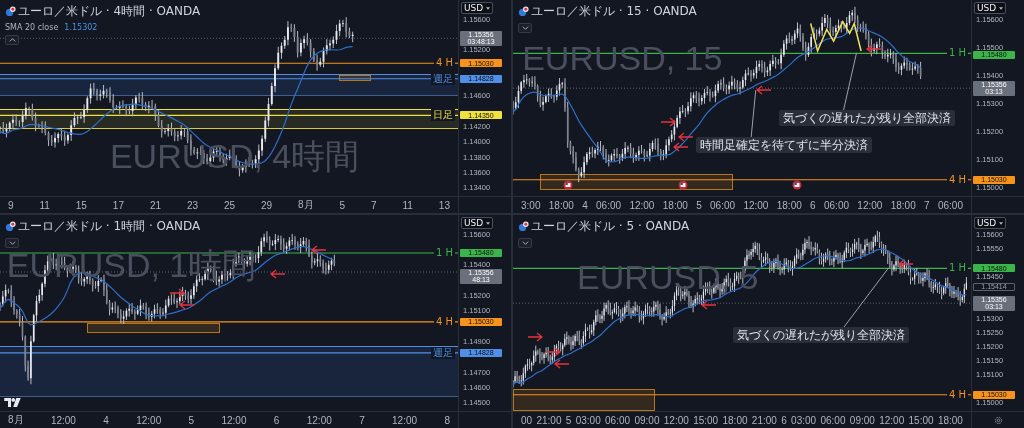 This screenshot has height=428, width=1024. What do you see at coordinates (155, 205) in the screenshot?
I see `time-tick: 21` at bounding box center [155, 205].